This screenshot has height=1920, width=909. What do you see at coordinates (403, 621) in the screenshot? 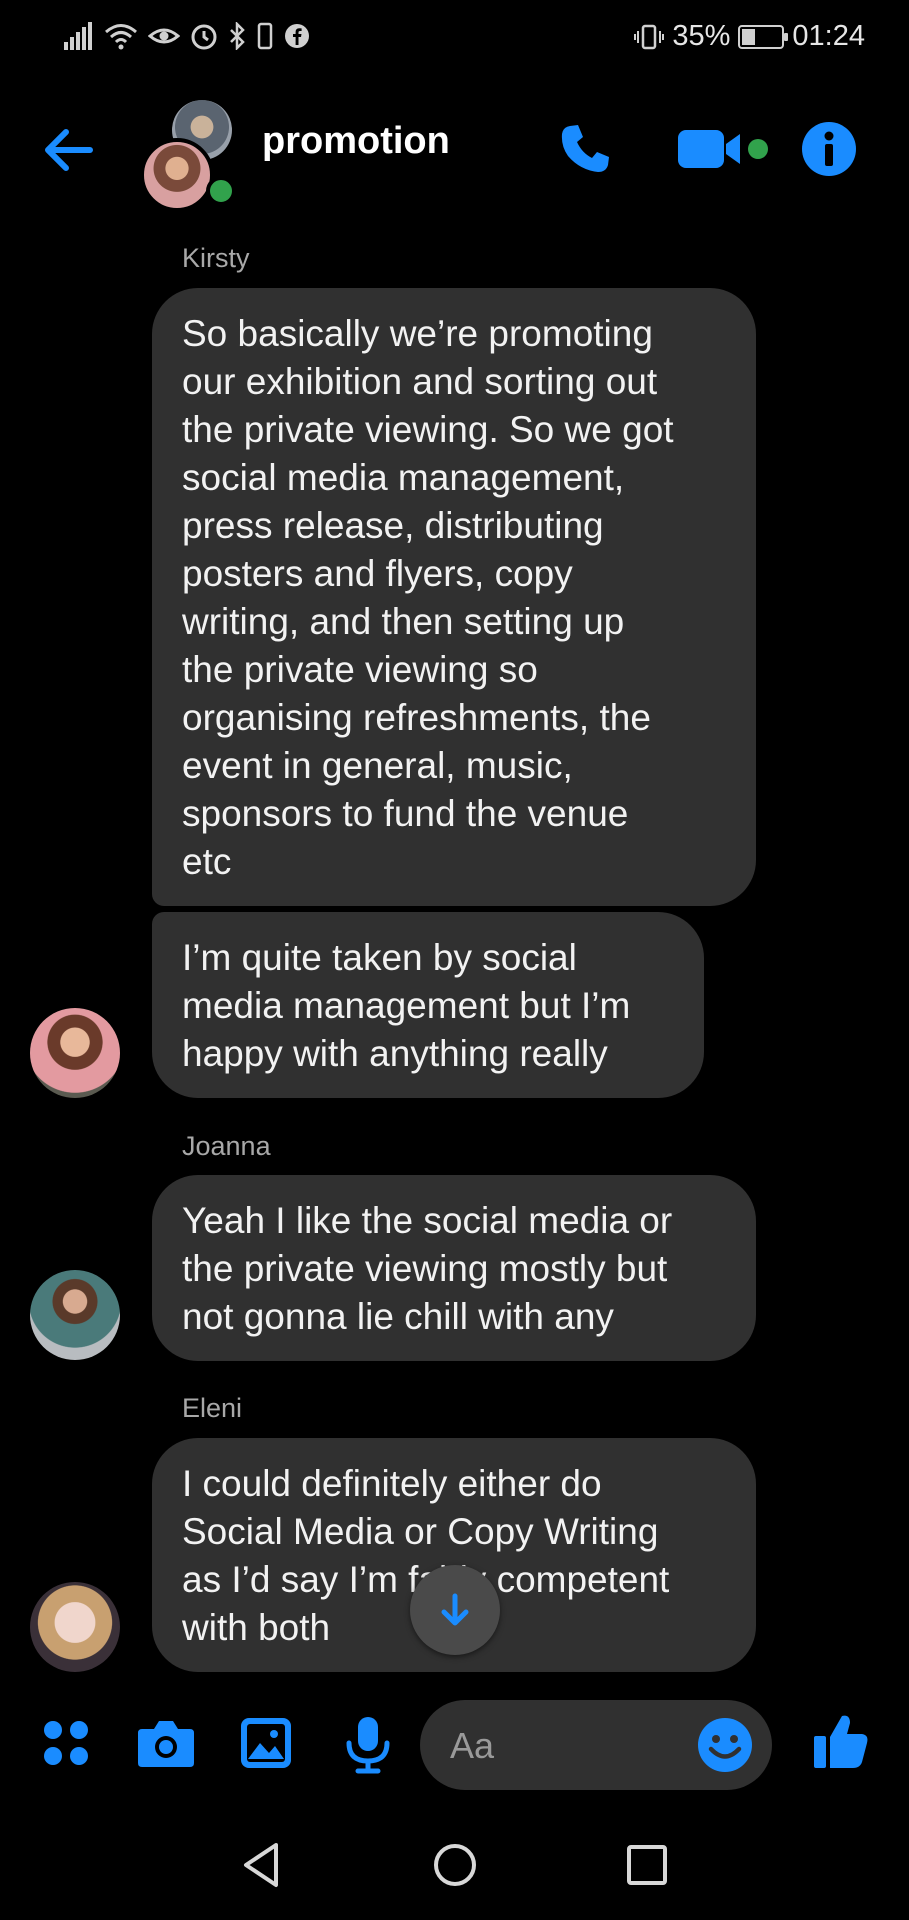
I see `message-line: writing, and then setting up` at bounding box center [403, 621].